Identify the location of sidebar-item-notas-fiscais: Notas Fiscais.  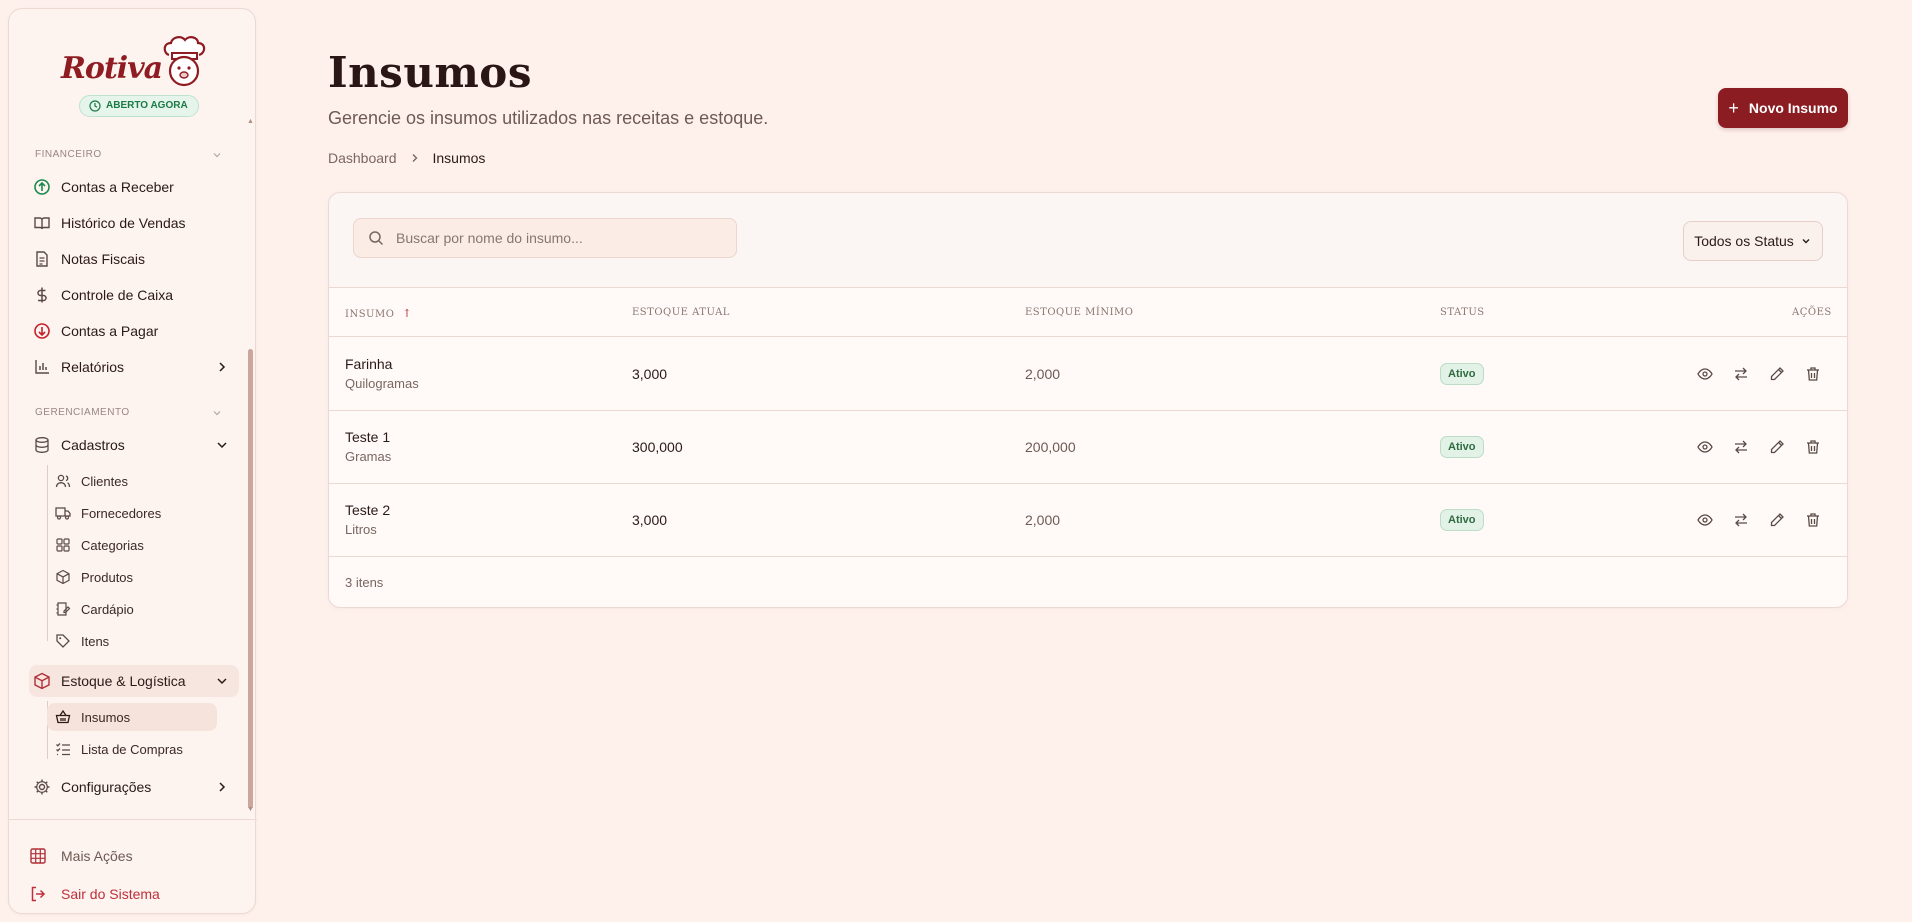
(134, 259).